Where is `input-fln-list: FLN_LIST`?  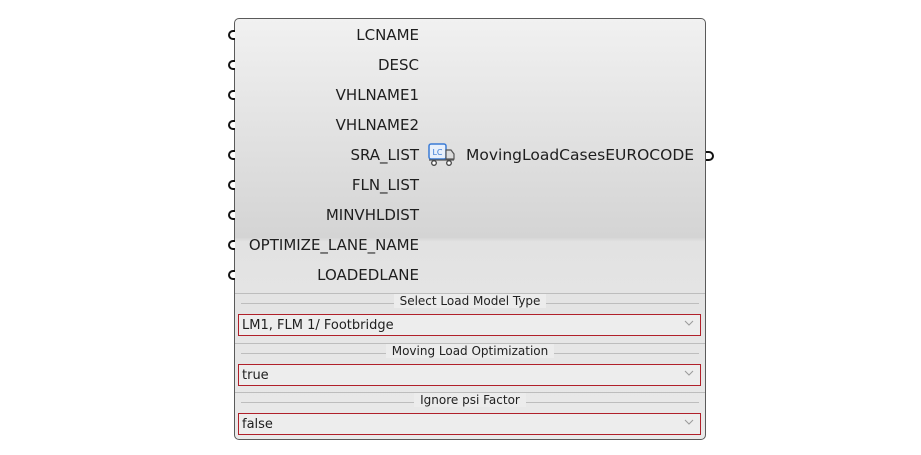
input-fln-list: FLN_LIST is located at coordinates (323, 185).